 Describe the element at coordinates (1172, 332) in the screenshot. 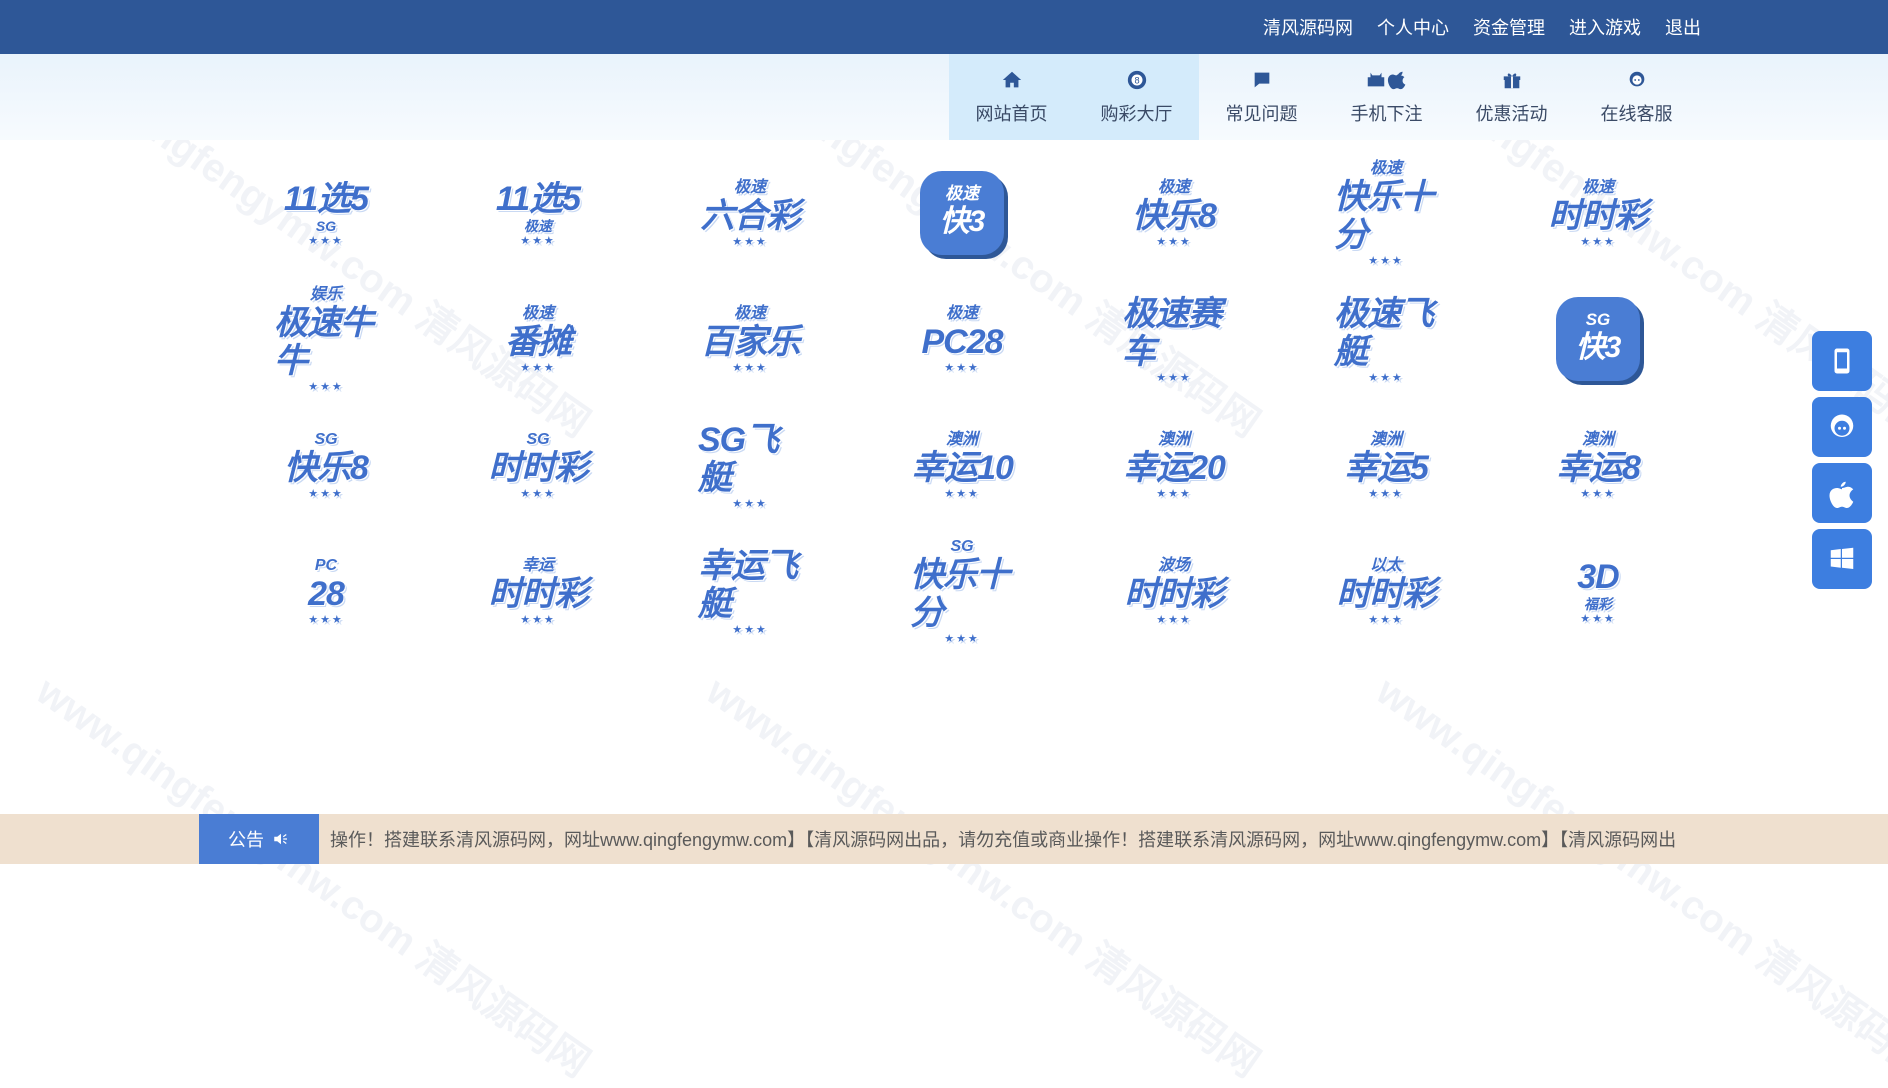

I see `game-logo-main-text: 极速赛车` at that location.